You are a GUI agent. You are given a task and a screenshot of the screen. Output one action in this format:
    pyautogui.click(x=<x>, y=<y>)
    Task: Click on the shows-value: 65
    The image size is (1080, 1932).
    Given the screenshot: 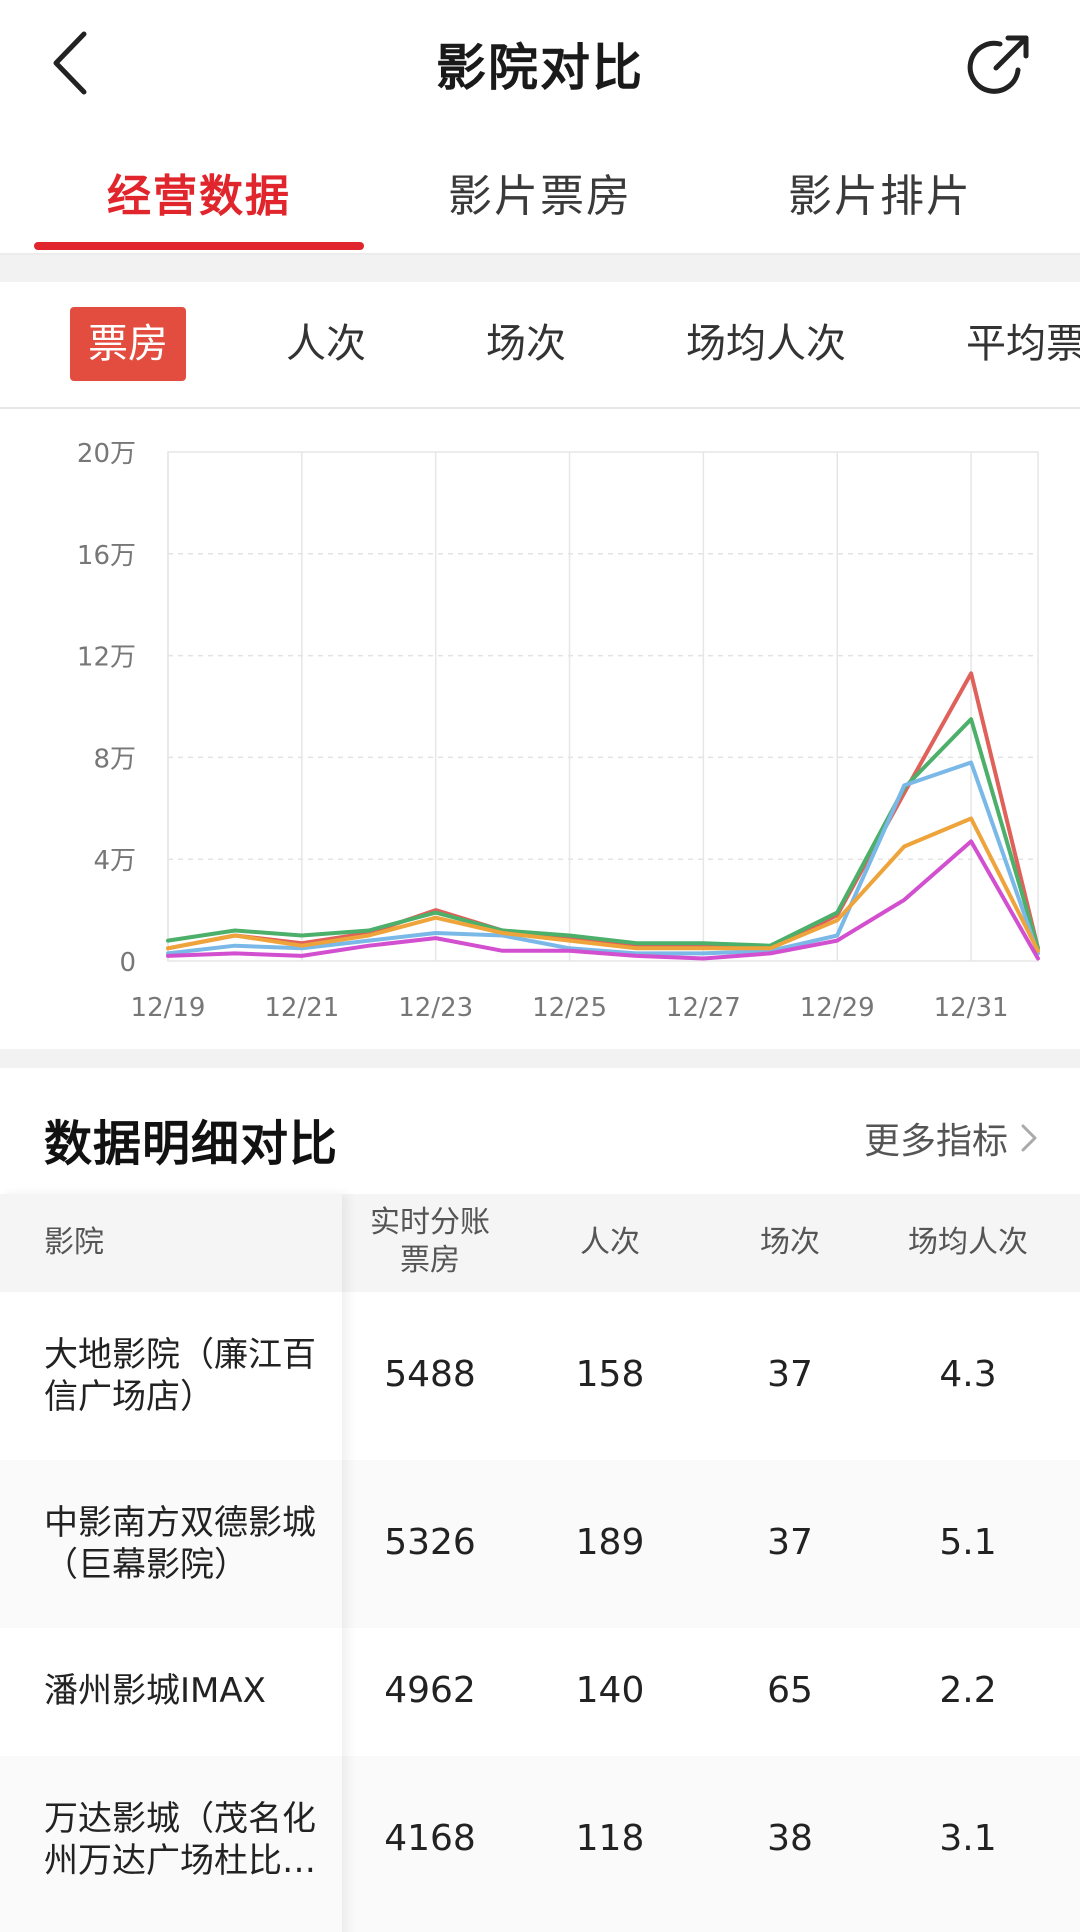 What is the action you would take?
    pyautogui.click(x=790, y=1690)
    